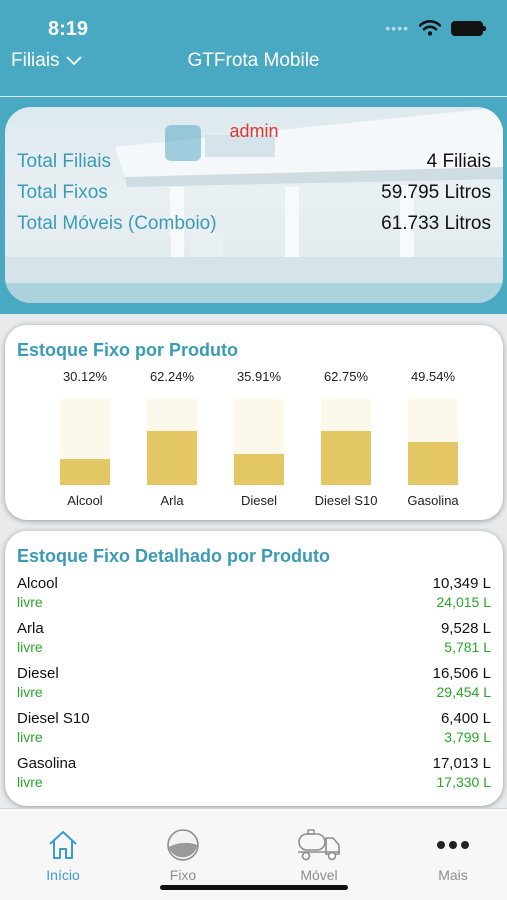 The height and width of the screenshot is (900, 507). I want to click on bar-category-label: Diesel, so click(259, 500).